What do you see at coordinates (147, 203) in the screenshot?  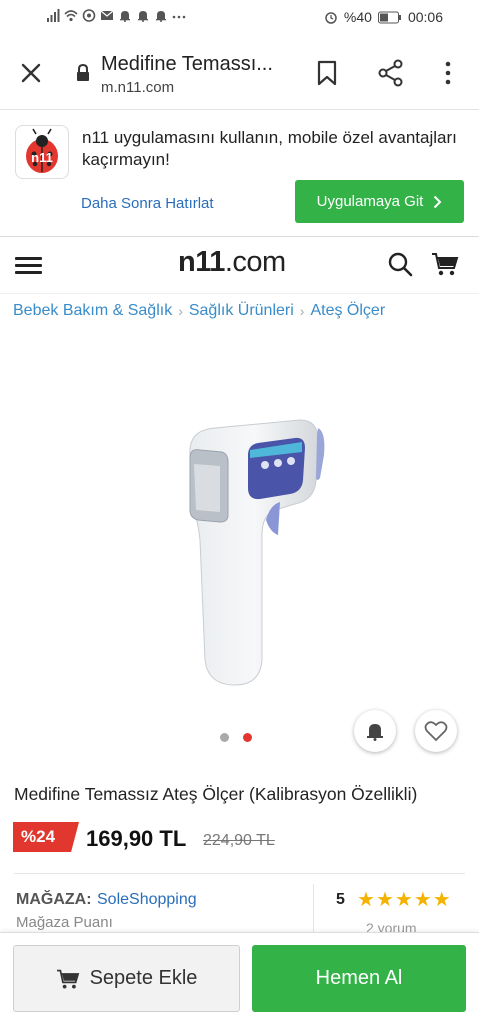 I see `remind-later-link: Daha Sonra Hatırlat` at bounding box center [147, 203].